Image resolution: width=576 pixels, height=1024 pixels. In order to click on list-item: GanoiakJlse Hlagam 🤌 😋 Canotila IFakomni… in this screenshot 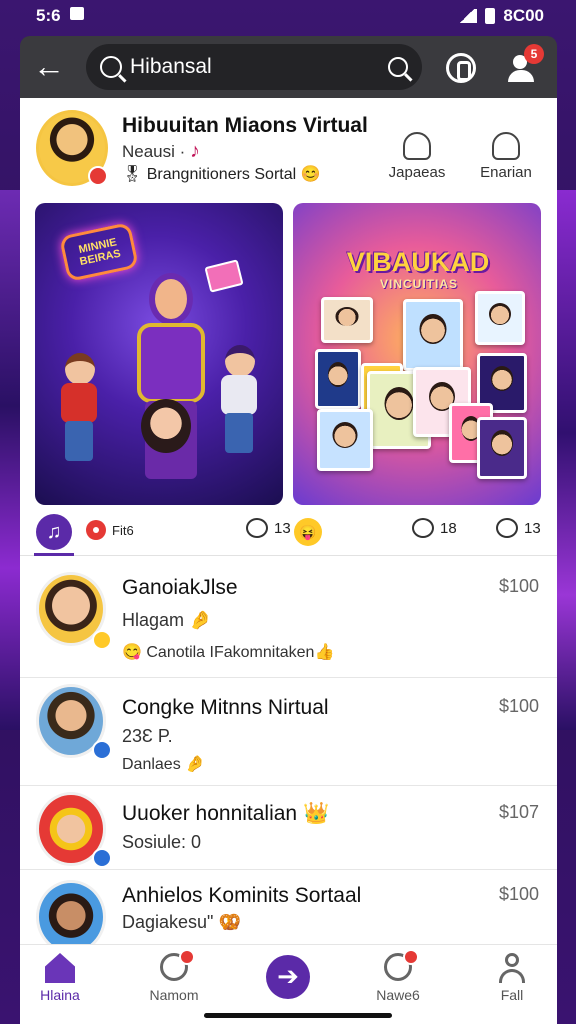, I will do `click(288, 618)`.